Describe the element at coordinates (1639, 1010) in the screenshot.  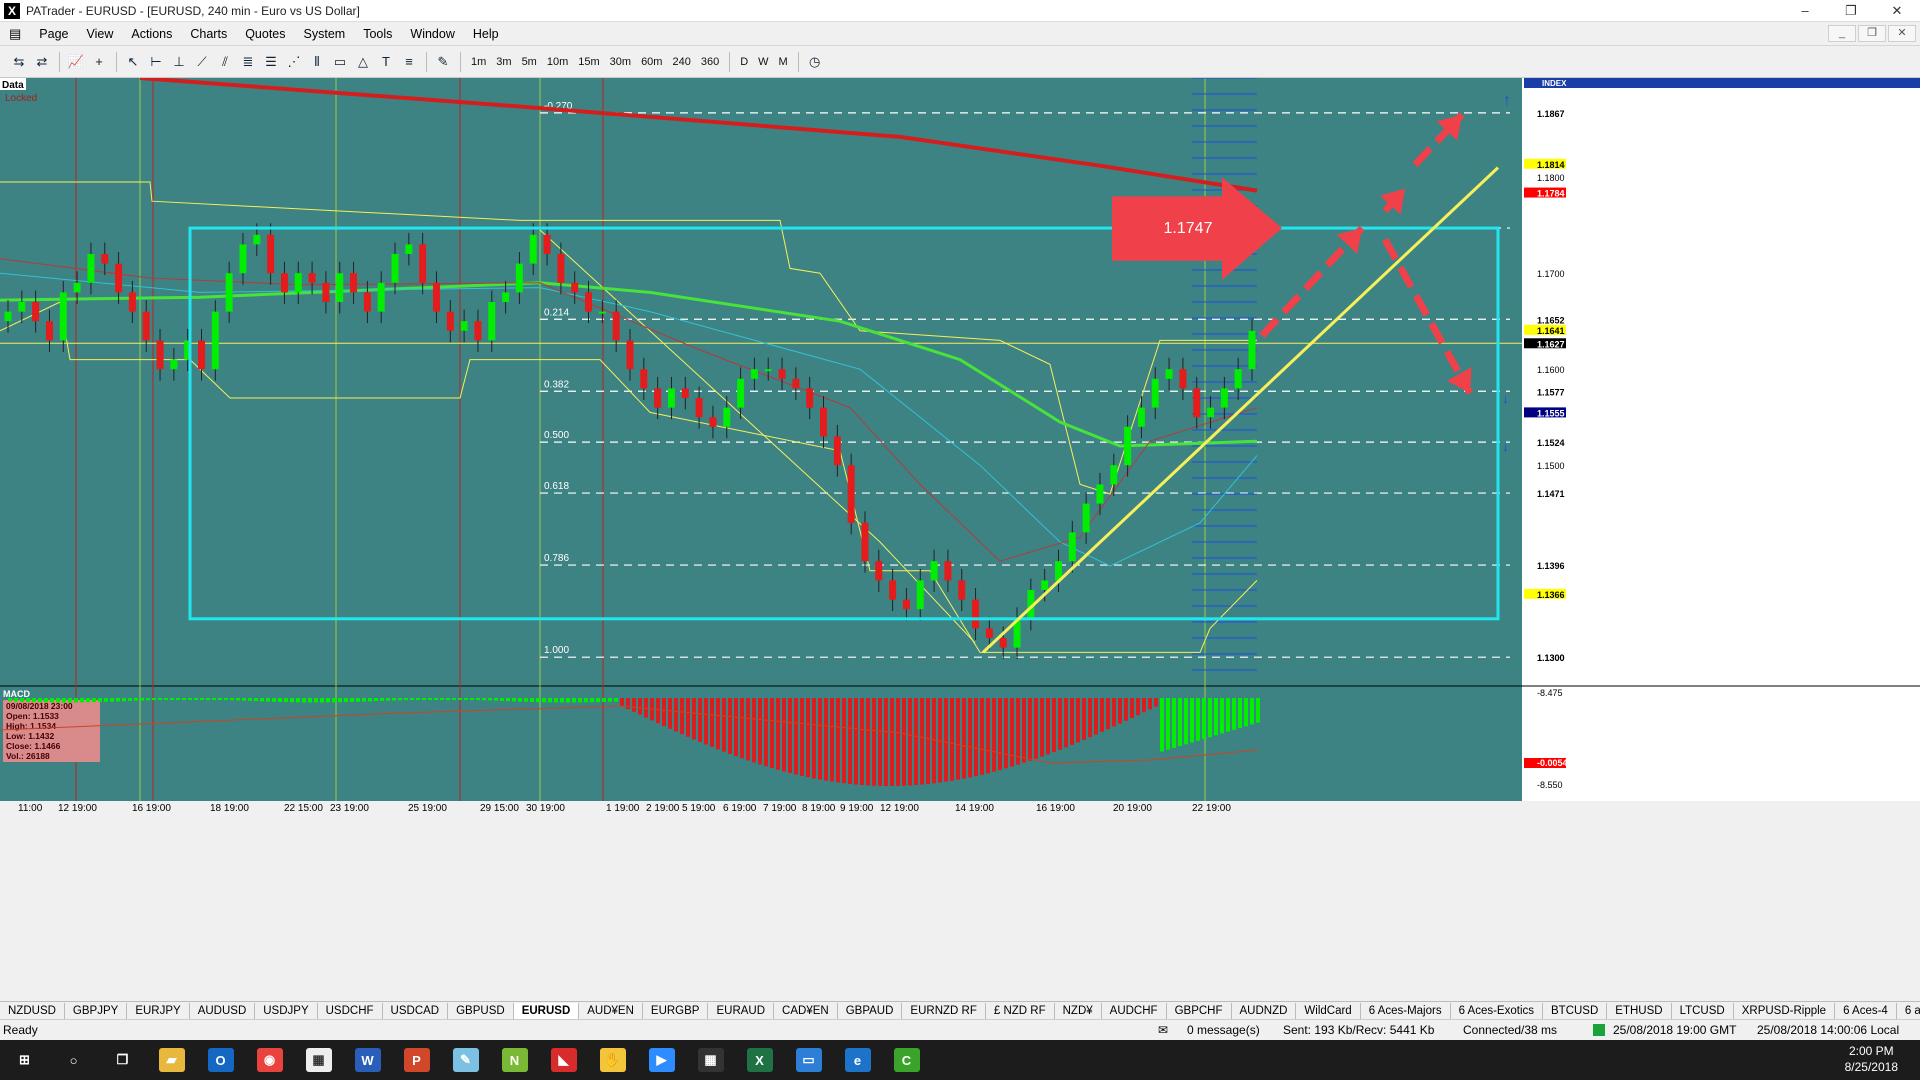
I see `symbol-tab: ETHUSD` at that location.